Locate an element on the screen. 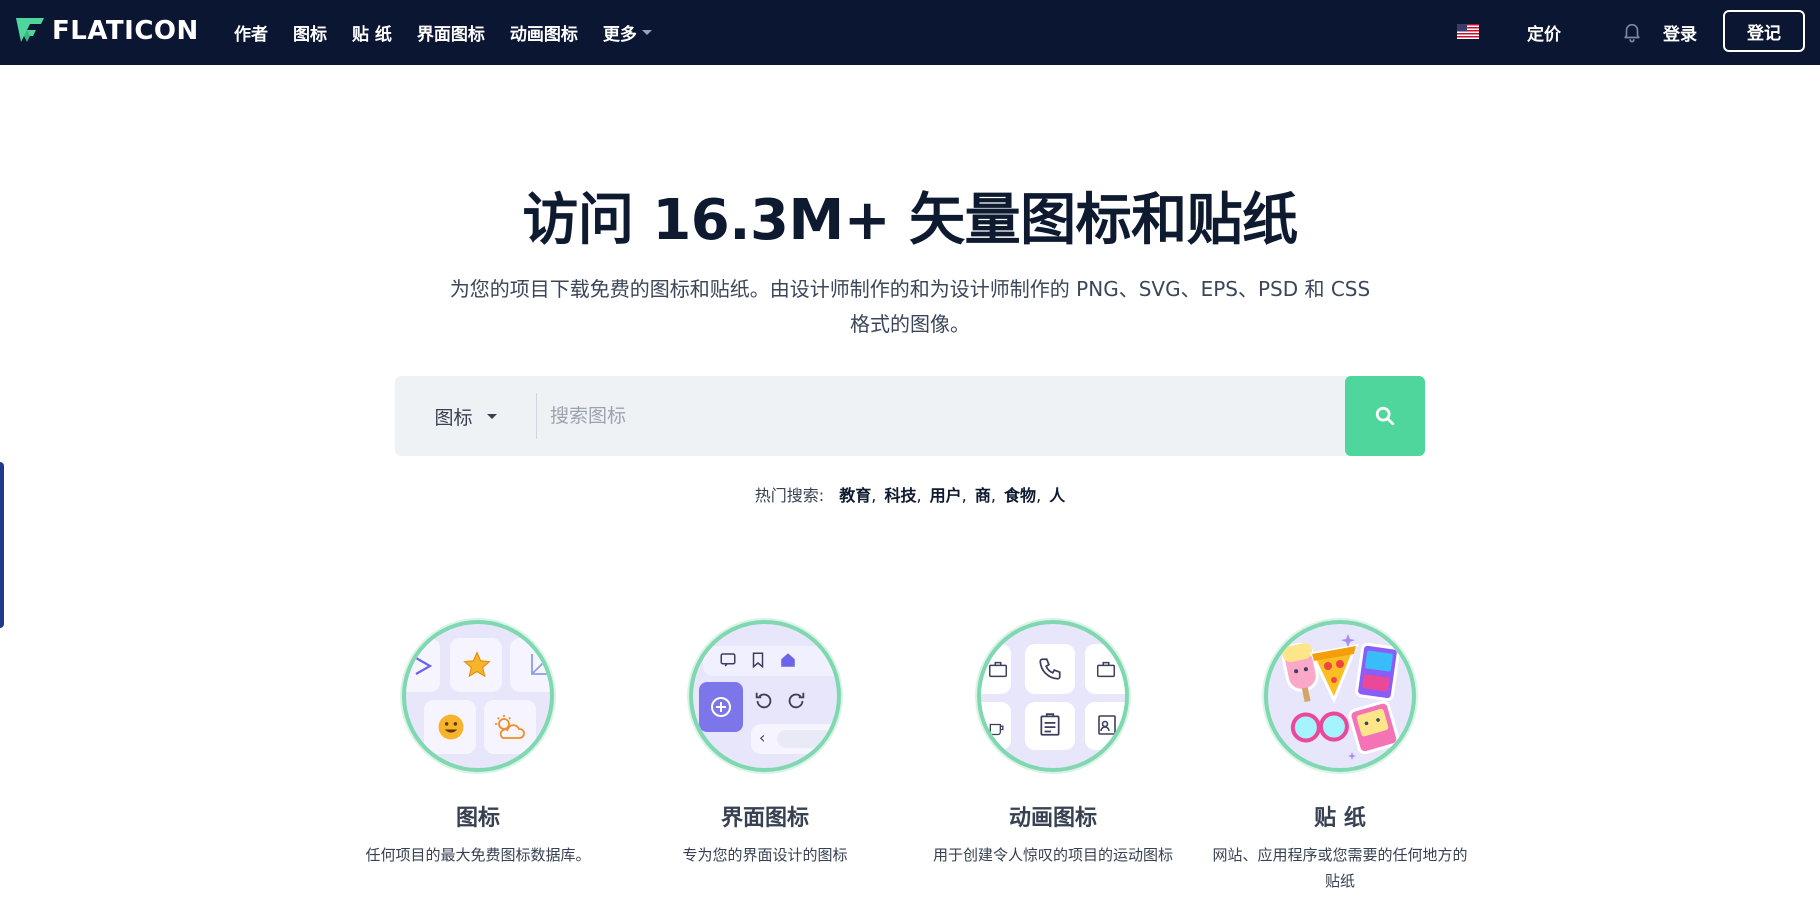 This screenshot has width=1820, height=912. search-icon is located at coordinates (1385, 416).